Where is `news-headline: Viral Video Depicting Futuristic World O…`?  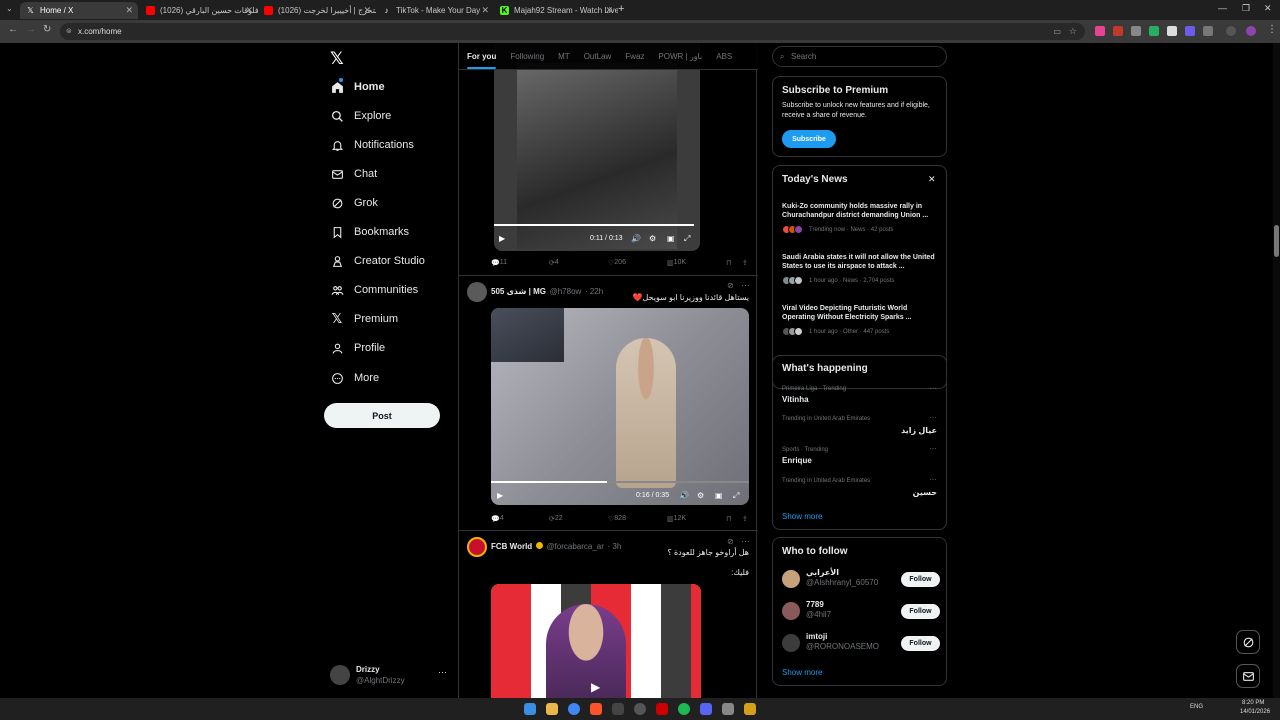
news-headline: Viral Video Depicting Futuristic World O… is located at coordinates (862, 313).